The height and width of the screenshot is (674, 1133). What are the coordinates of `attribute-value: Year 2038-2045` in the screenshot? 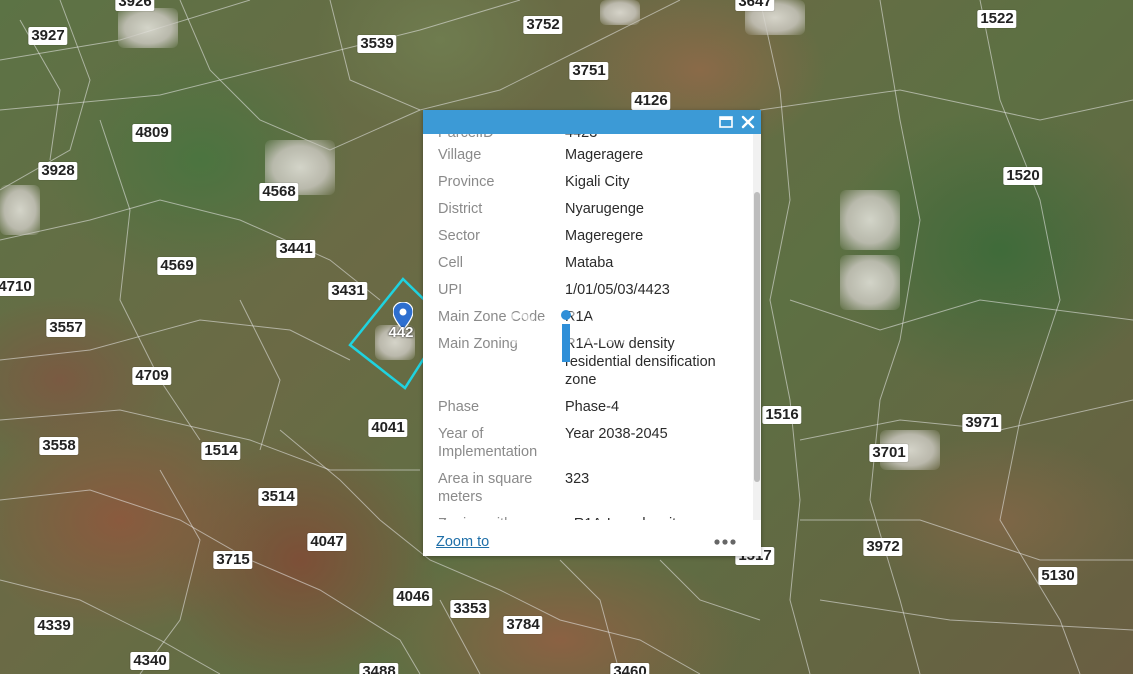 It's located at (616, 434).